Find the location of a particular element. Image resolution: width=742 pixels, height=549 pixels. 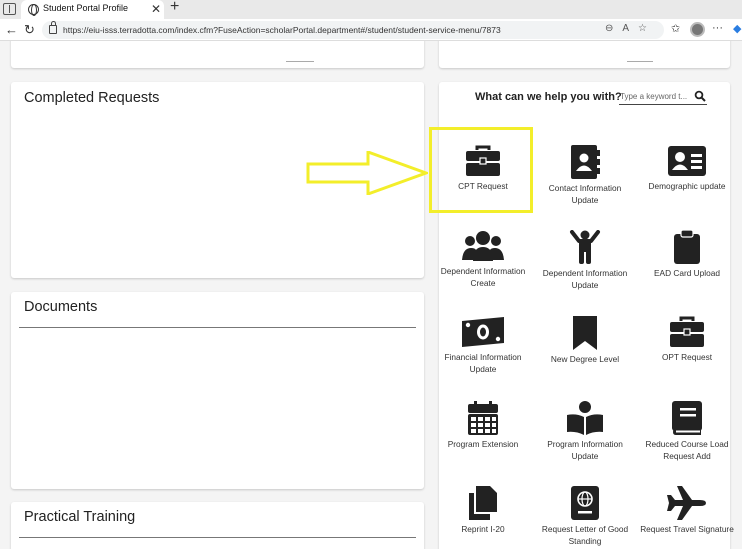

service-label: New Degree Level is located at coordinates (585, 359).